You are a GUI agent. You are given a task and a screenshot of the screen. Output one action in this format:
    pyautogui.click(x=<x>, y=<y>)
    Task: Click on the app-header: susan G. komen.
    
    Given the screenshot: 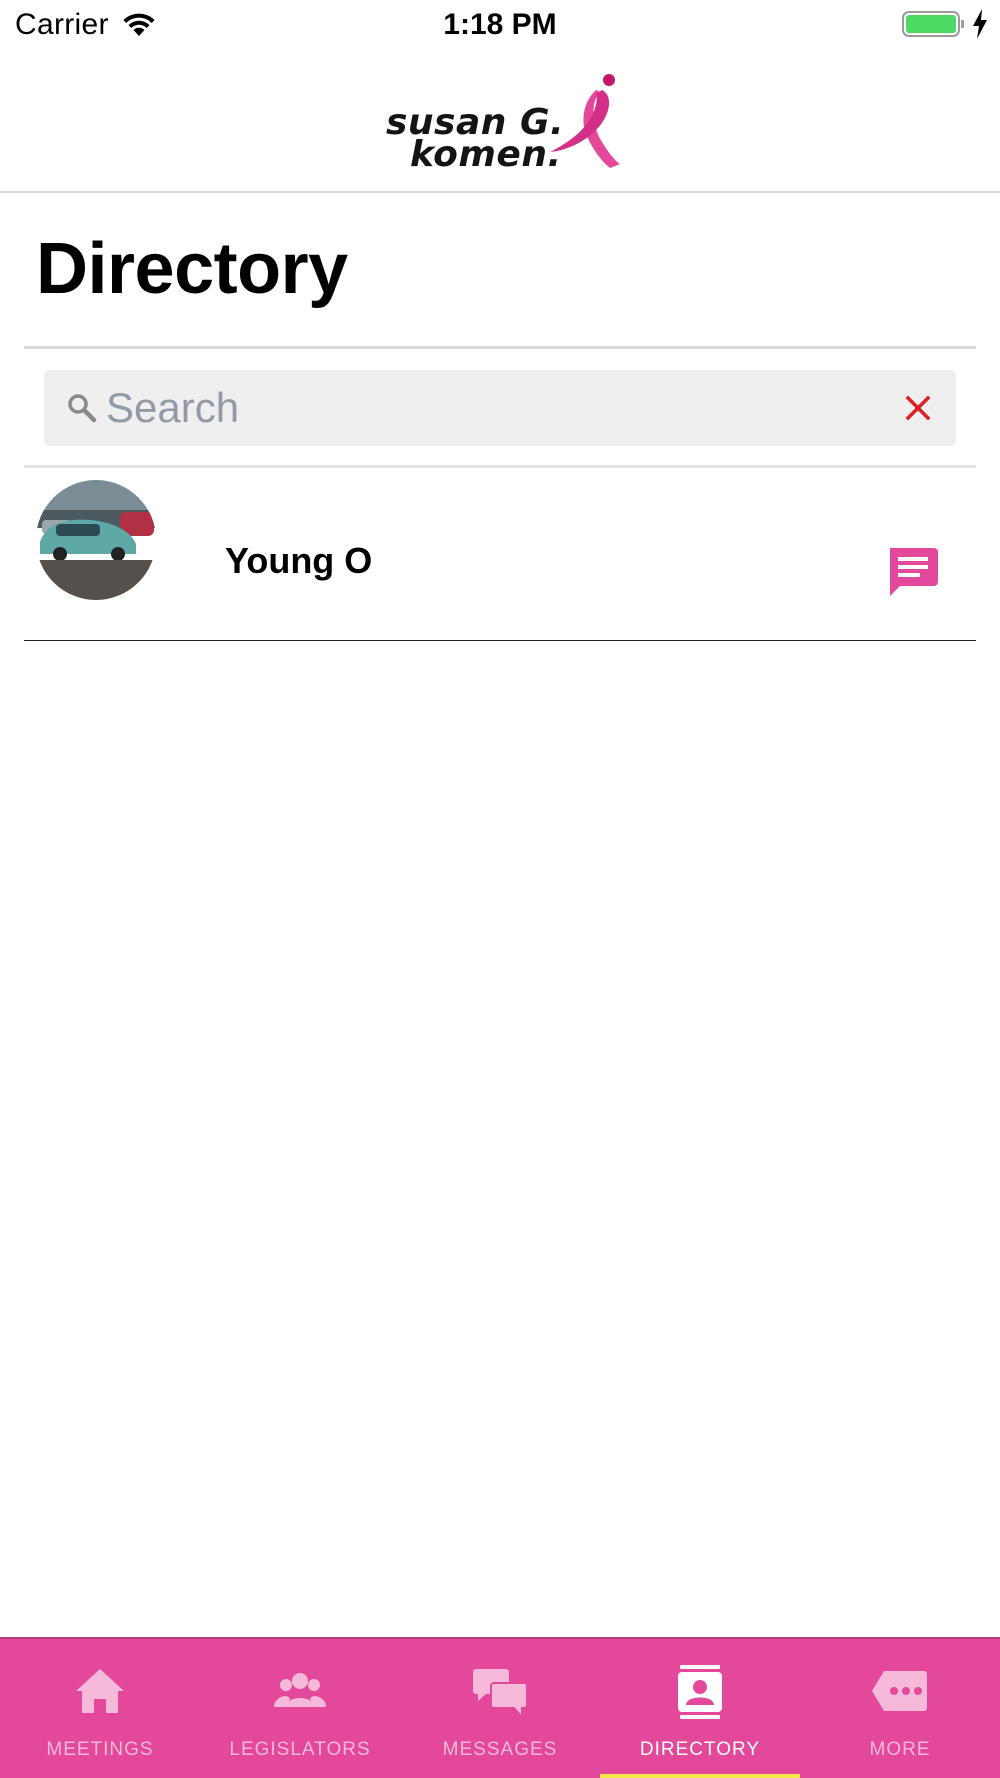 What is the action you would take?
    pyautogui.click(x=500, y=121)
    